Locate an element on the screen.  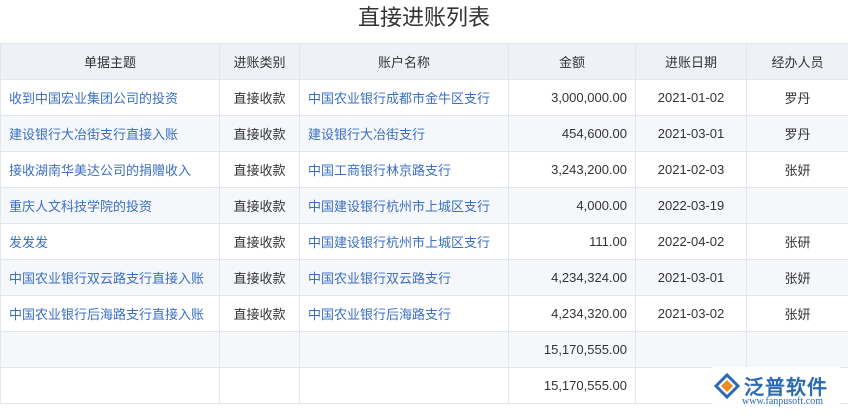
row-subject-link: 中国农业银行双云路支行直接入账 is located at coordinates (110, 277).